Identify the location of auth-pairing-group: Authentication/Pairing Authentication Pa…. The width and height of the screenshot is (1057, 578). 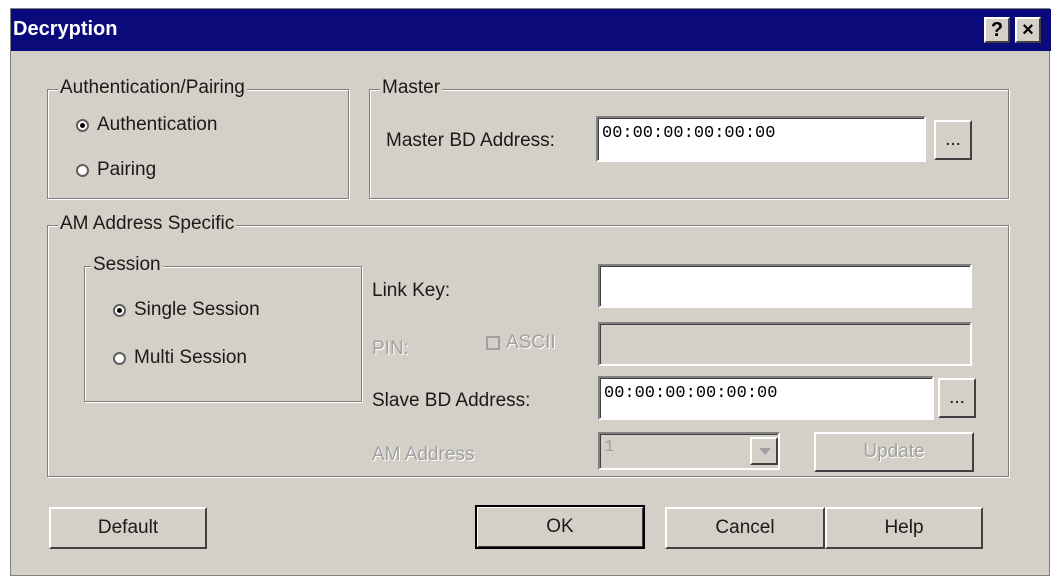
(198, 138).